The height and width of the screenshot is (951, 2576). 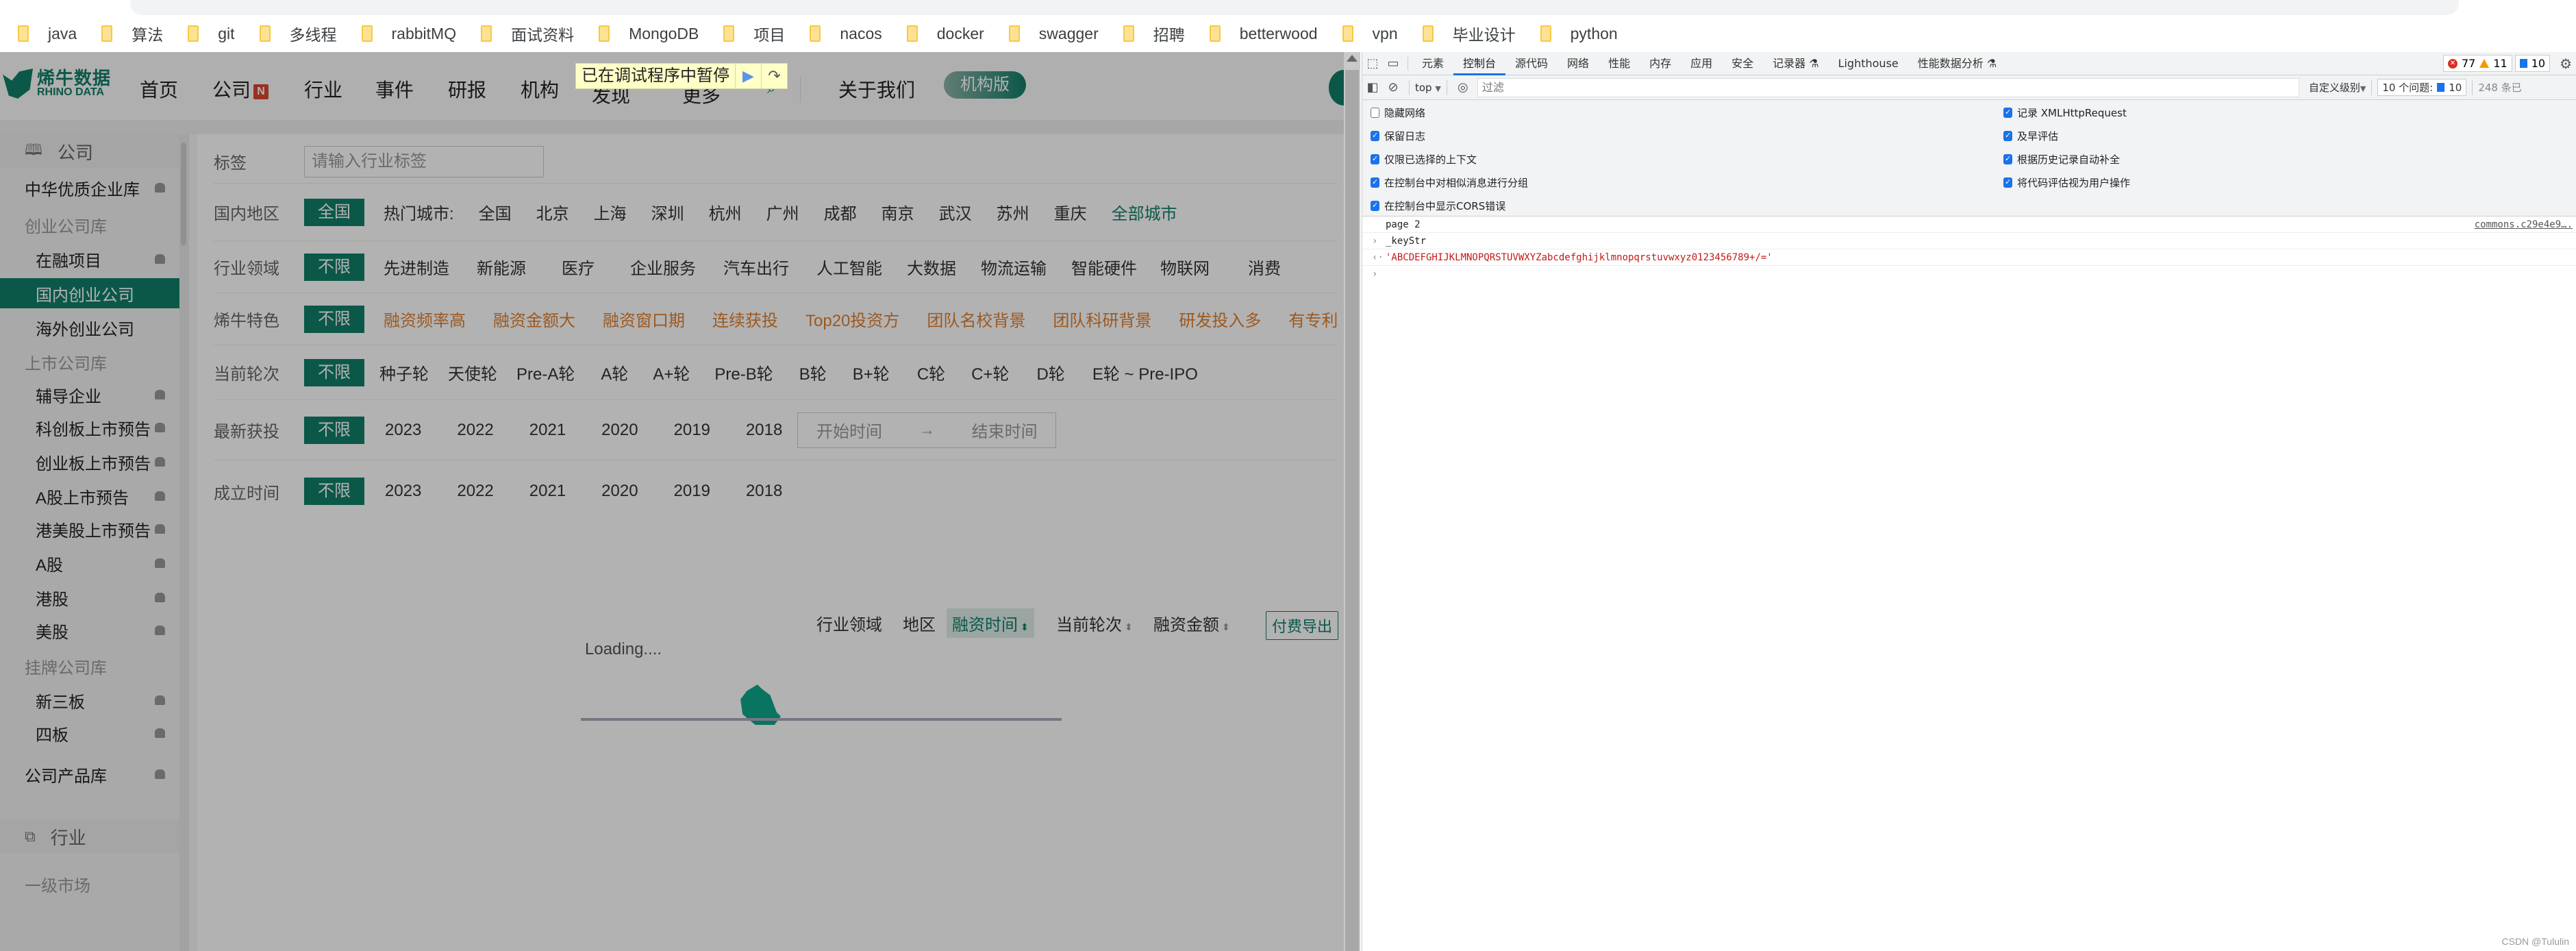 I want to click on console-setting-checkbox: 隐藏网络, so click(x=1398, y=113).